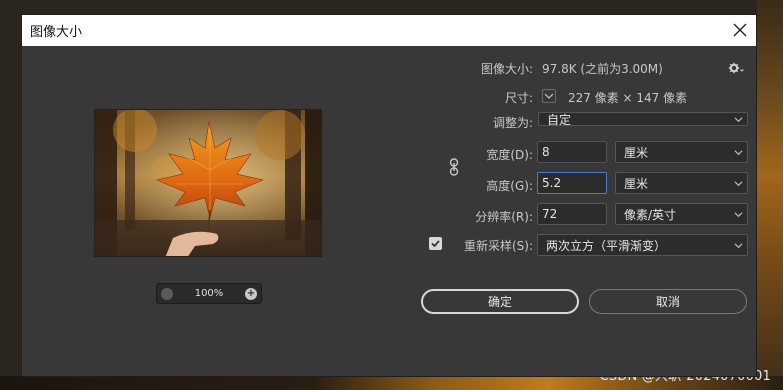 This screenshot has height=390, width=783. I want to click on resolution-unit-value: 像素/英寸, so click(650, 214).